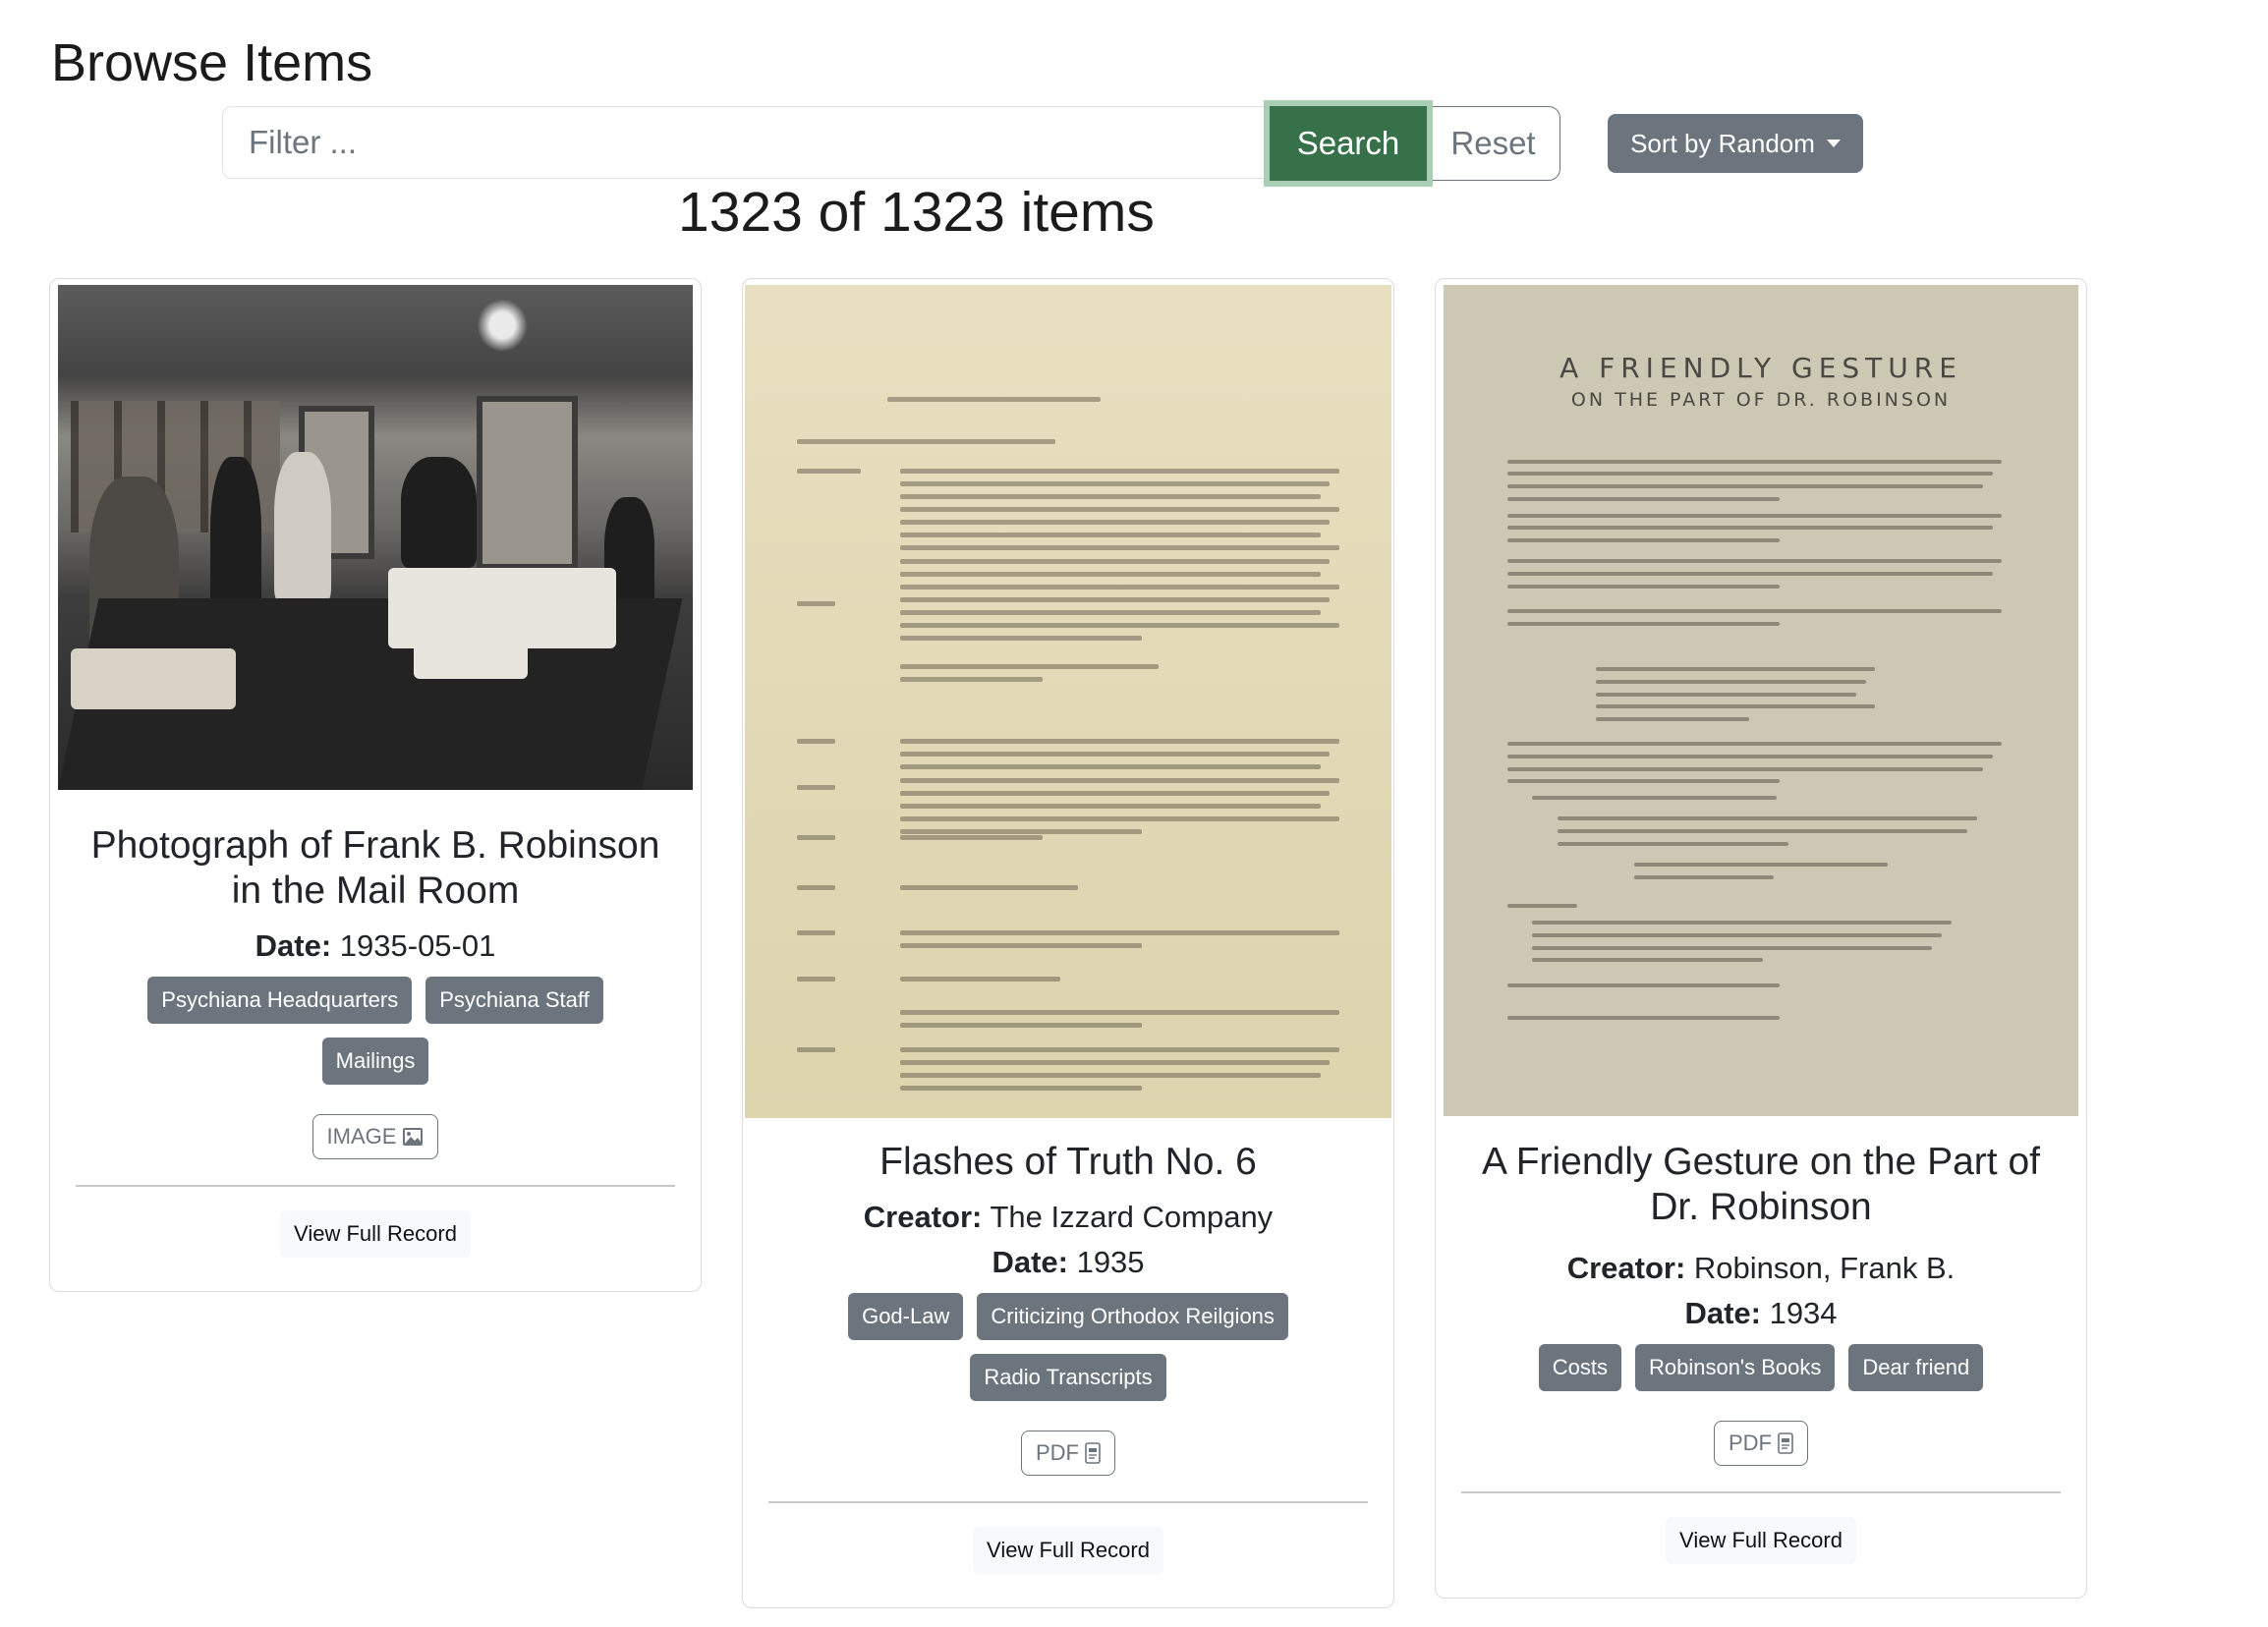 This screenshot has height=1627, width=2268. I want to click on thumb-heading: A FRIENDLY GESTURE, so click(1761, 367).